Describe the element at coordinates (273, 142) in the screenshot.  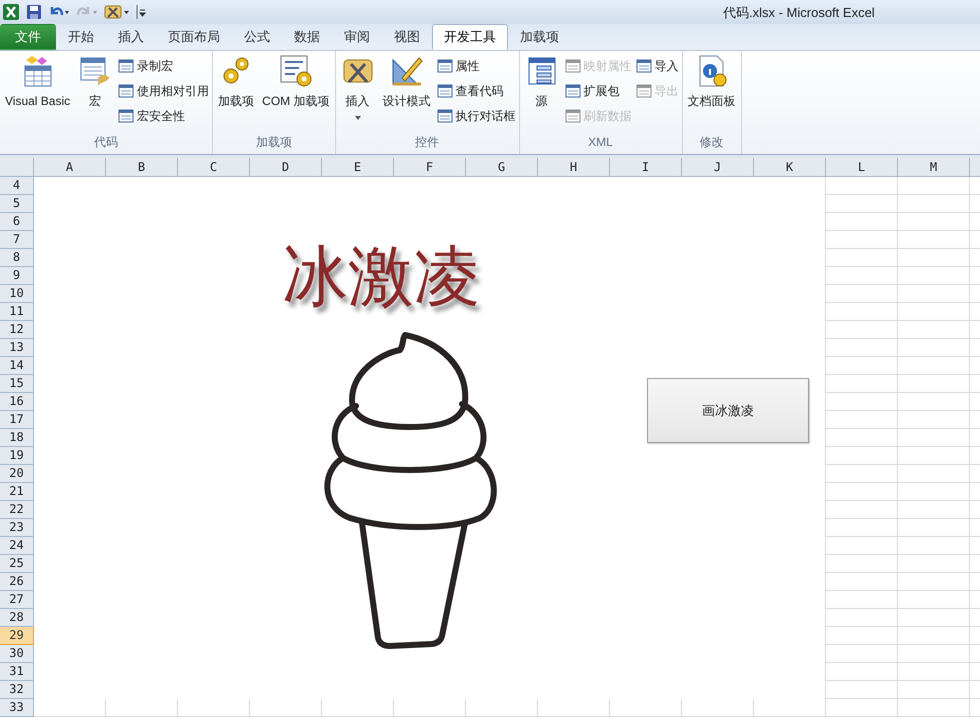
I see `group-label: 加载项` at that location.